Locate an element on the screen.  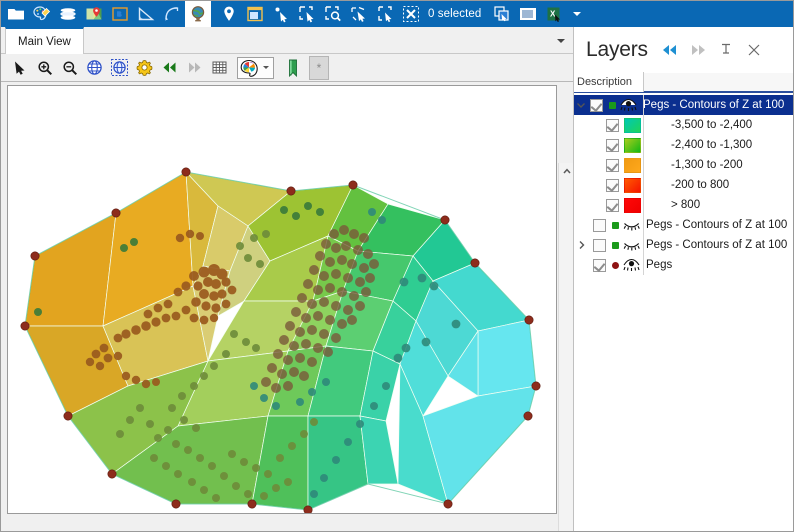
band-label: -200 to 800 is located at coordinates (700, 185).